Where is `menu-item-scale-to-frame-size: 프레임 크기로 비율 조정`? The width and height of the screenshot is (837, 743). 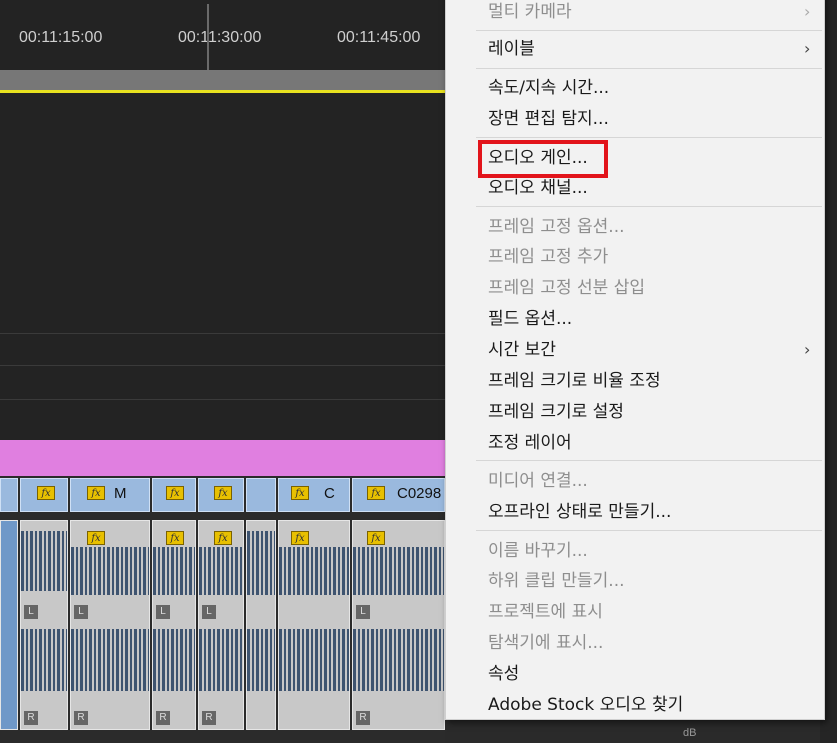 menu-item-scale-to-frame-size: 프레임 크기로 비율 조정 is located at coordinates (574, 381).